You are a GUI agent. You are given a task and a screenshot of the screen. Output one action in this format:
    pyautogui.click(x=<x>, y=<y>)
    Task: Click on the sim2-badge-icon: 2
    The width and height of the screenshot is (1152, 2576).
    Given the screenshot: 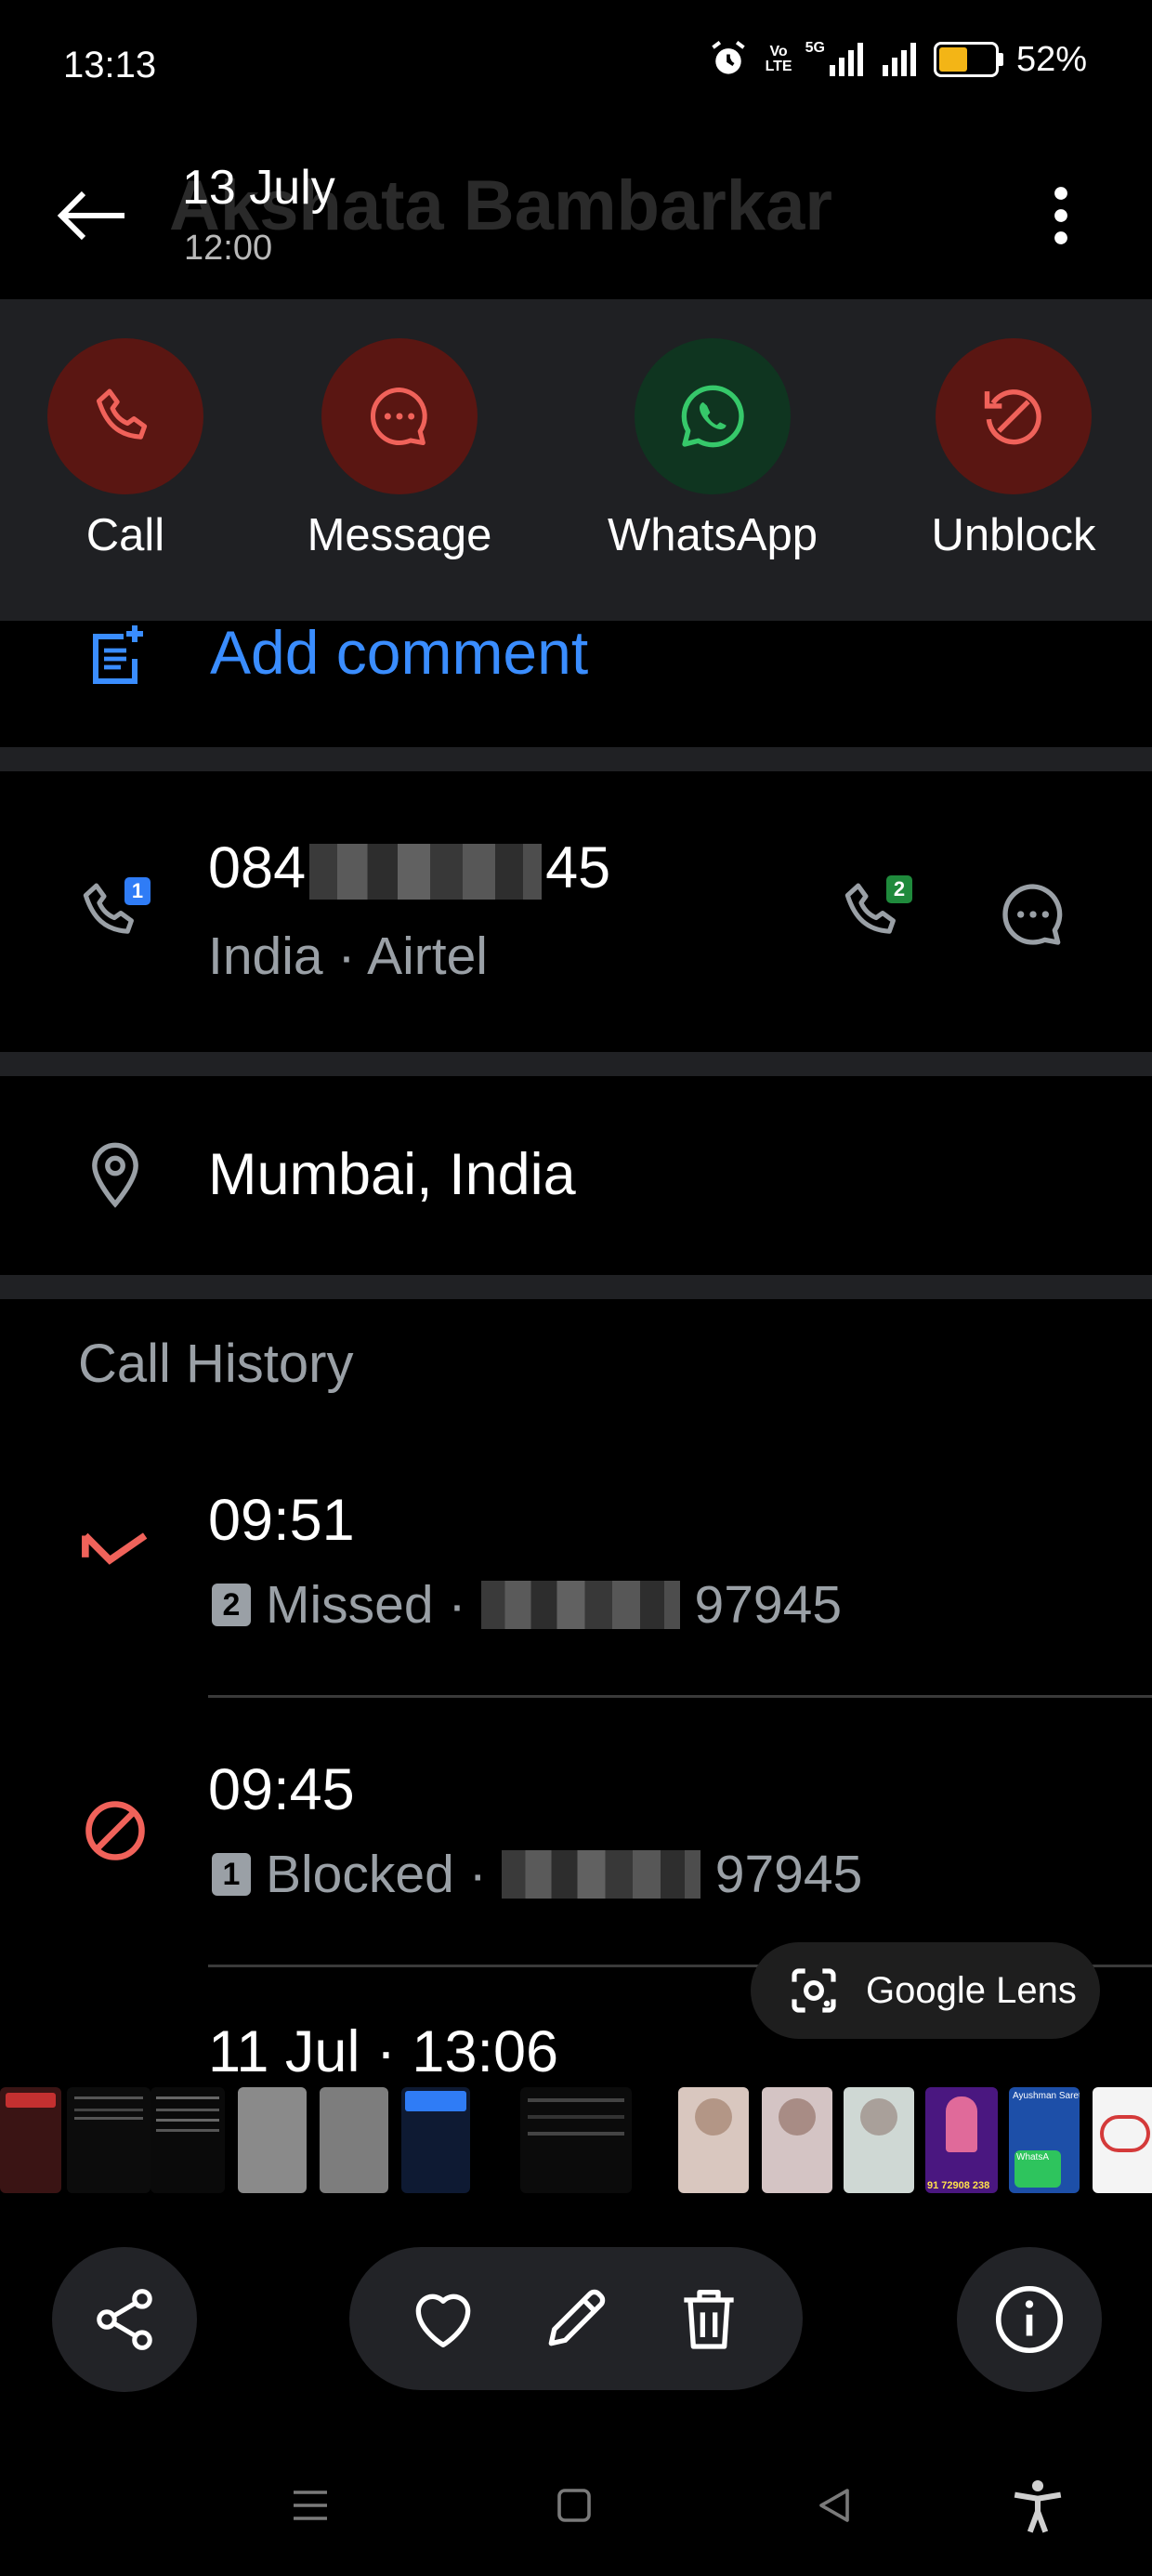 What is the action you would take?
    pyautogui.click(x=231, y=1605)
    